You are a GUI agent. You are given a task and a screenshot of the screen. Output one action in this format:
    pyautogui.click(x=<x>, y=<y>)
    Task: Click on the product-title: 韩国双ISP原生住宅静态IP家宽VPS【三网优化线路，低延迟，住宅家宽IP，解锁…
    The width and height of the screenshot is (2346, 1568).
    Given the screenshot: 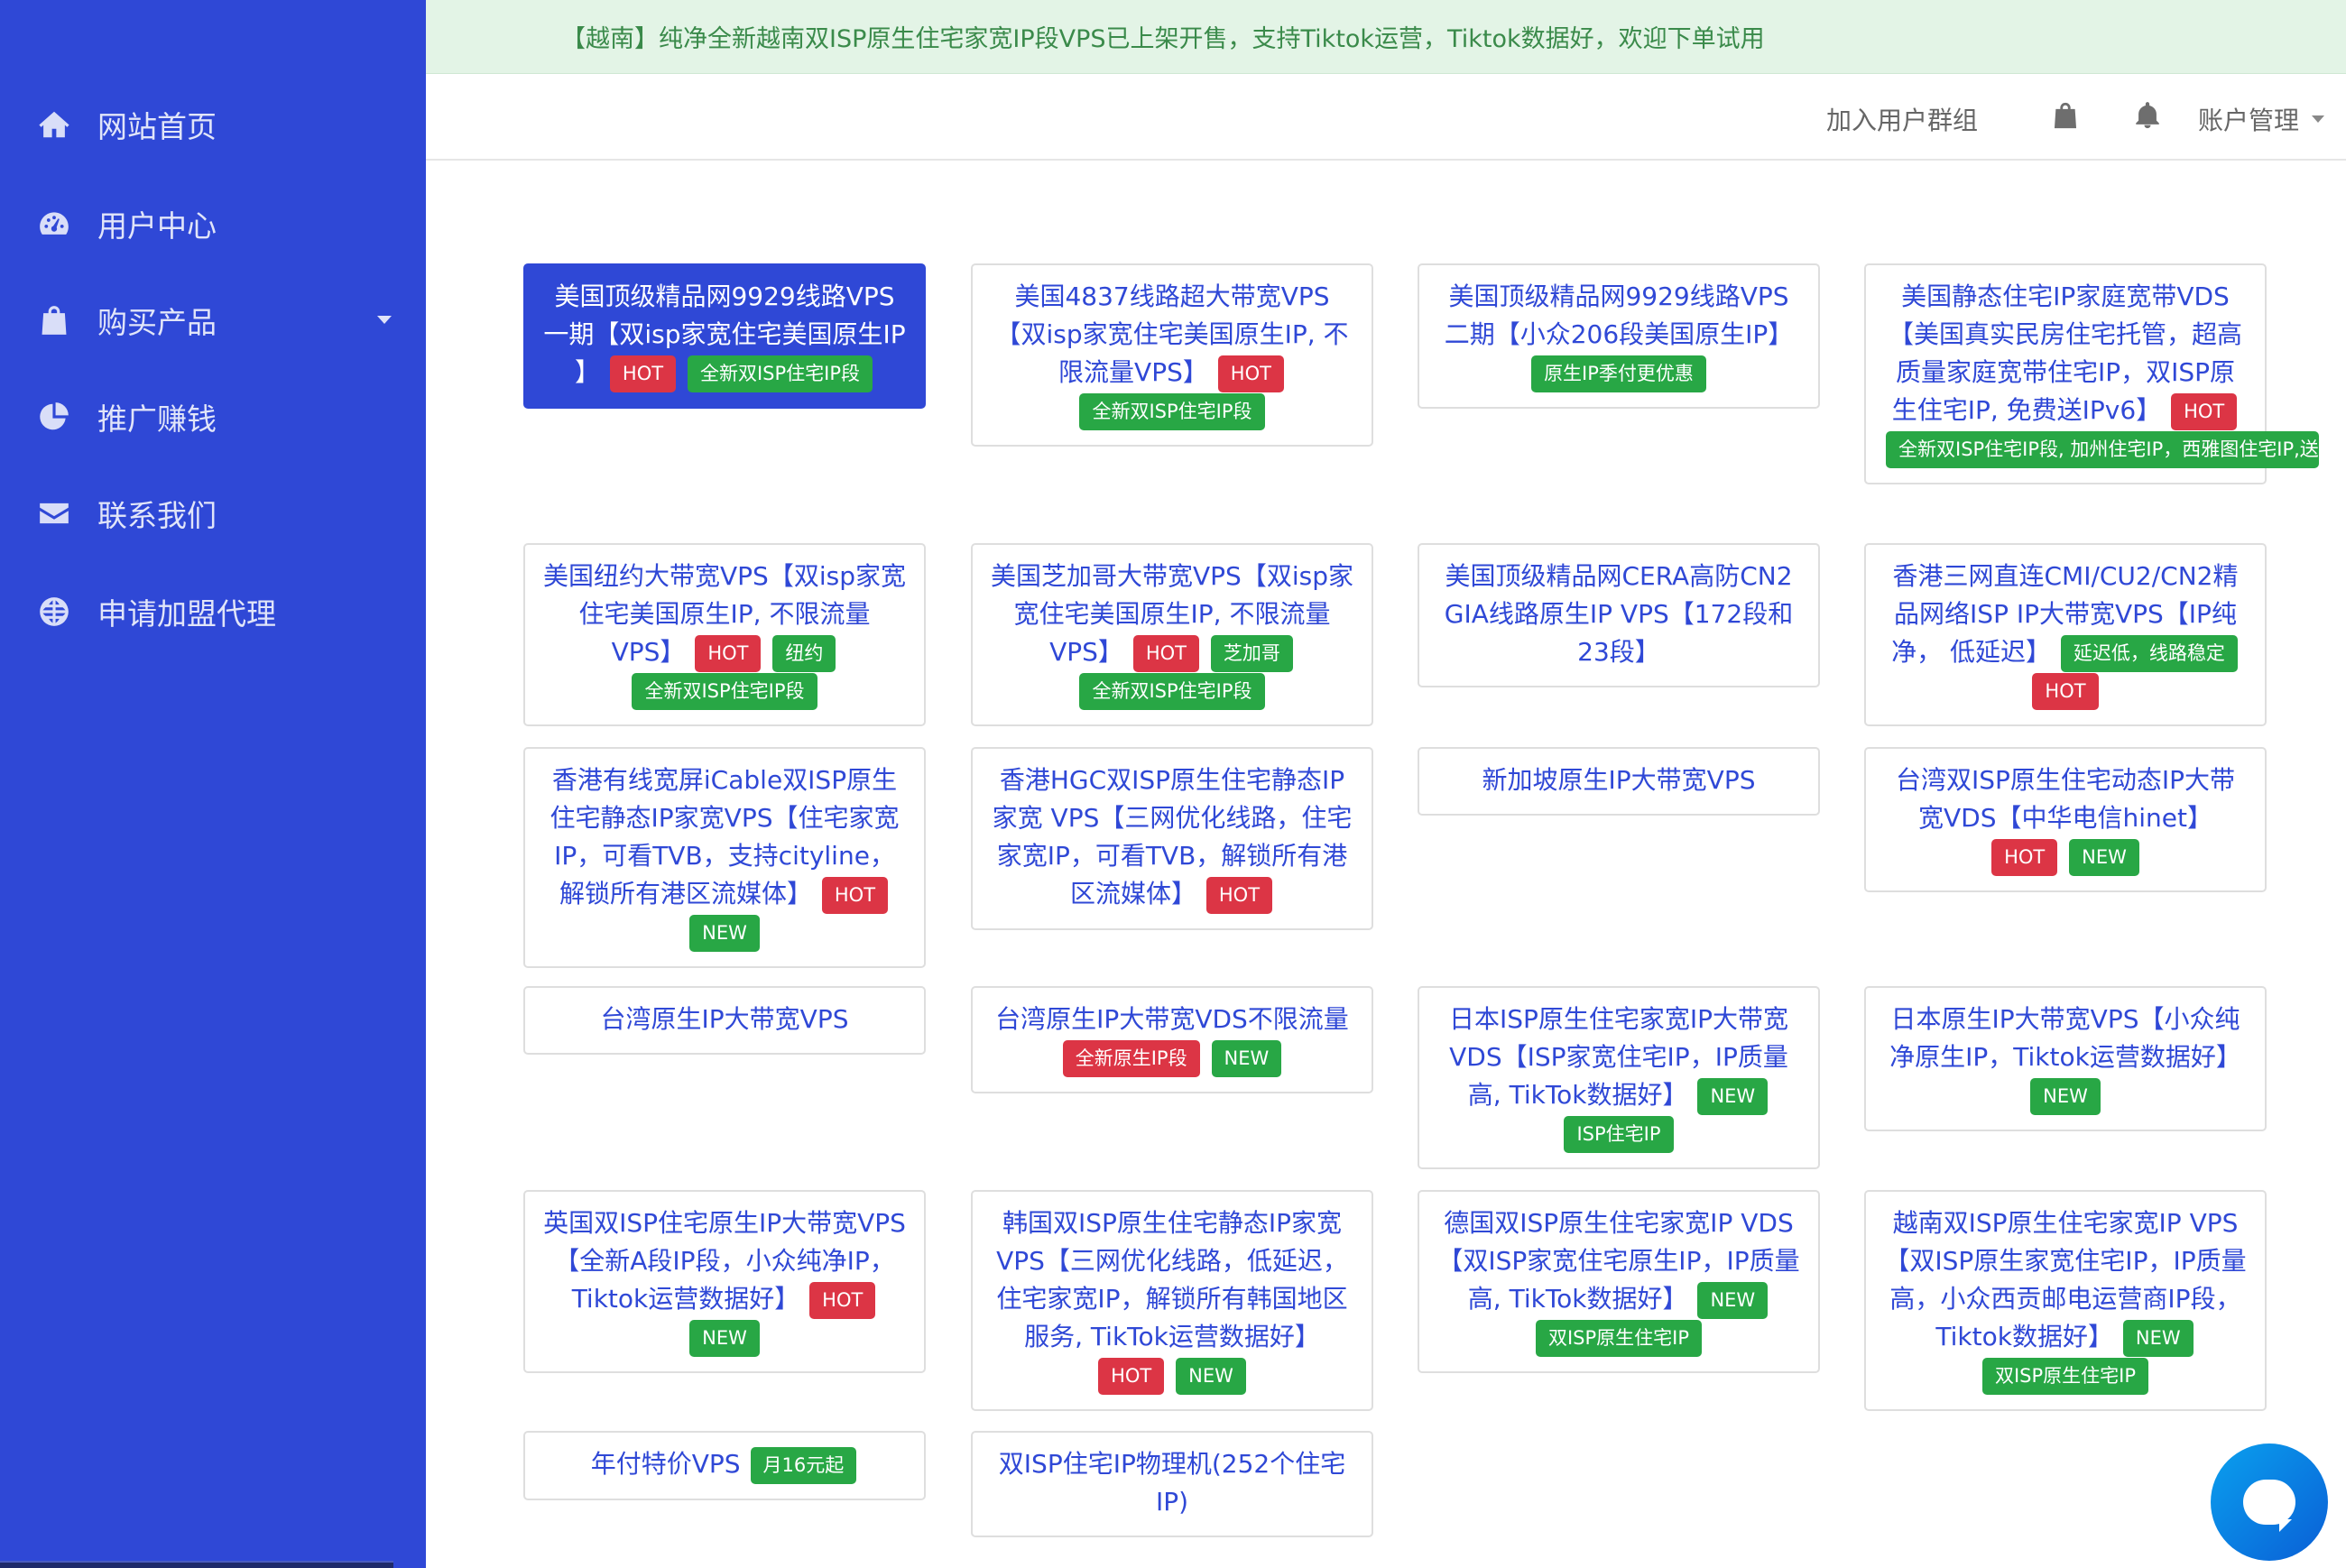 What is the action you would take?
    pyautogui.click(x=1172, y=1279)
    